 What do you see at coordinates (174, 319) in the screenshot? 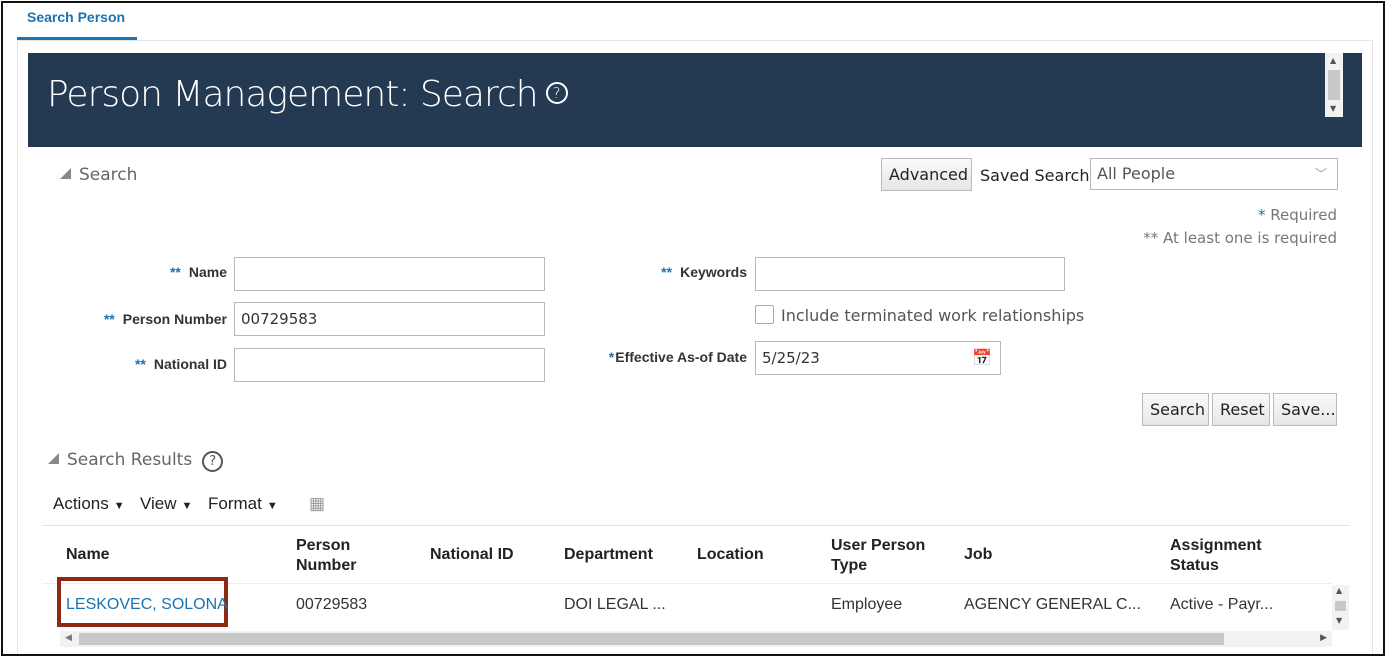
I see `person-number-label-text: Person Number` at bounding box center [174, 319].